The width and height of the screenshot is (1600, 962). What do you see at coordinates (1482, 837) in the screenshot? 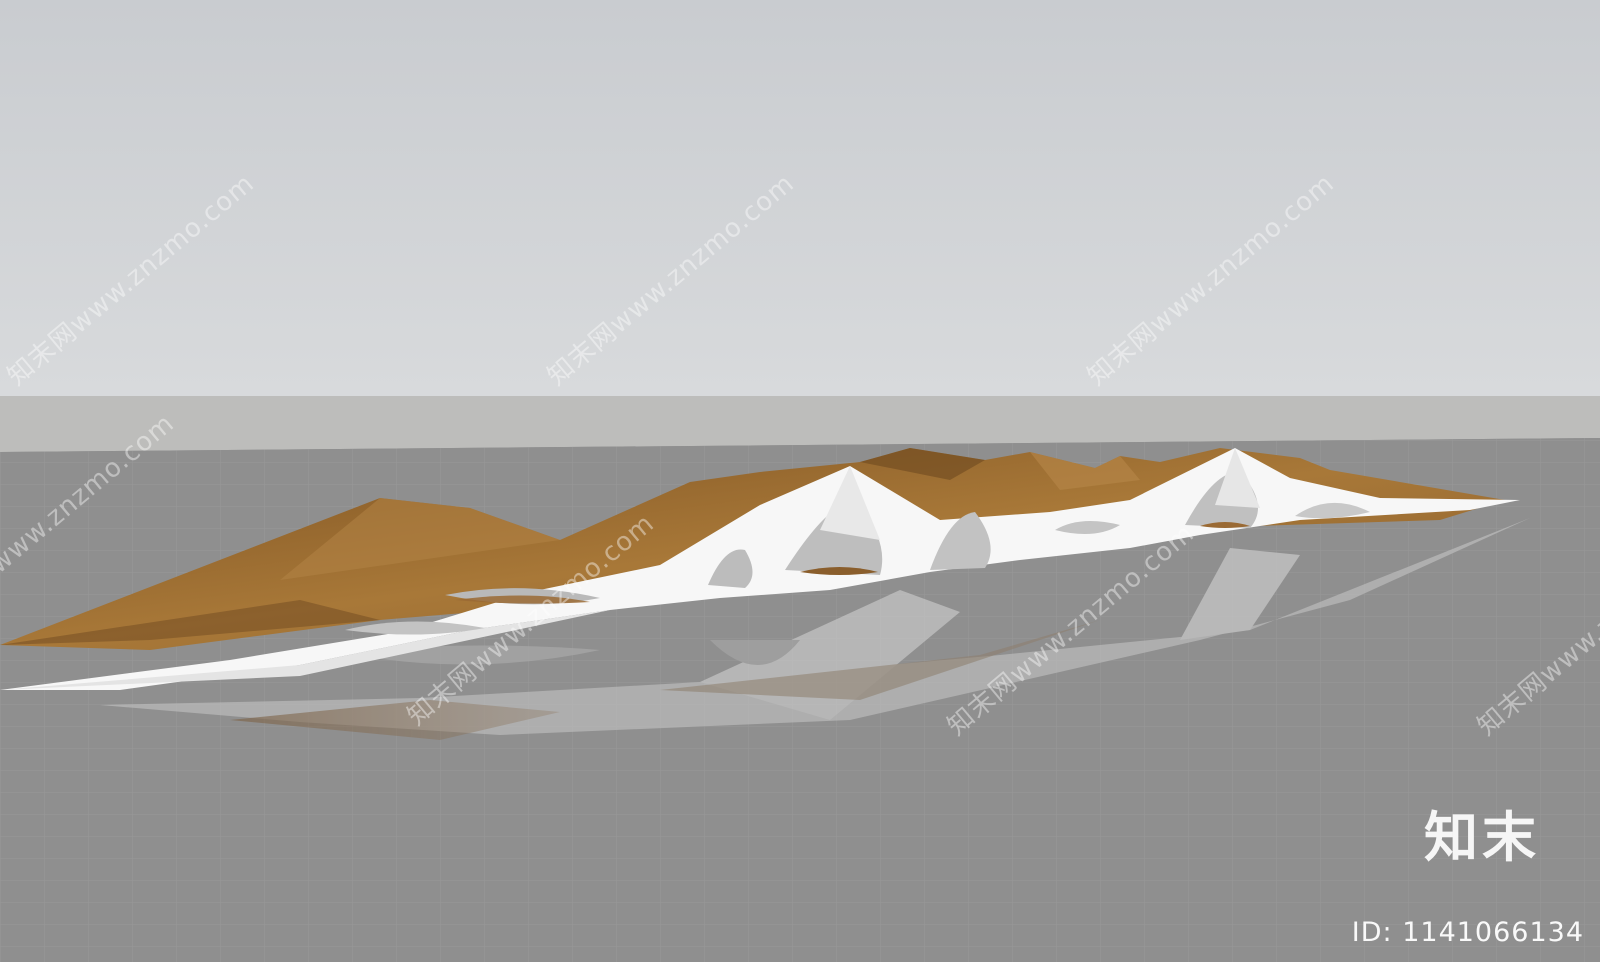
I see `brand-logo-text: 知末` at bounding box center [1482, 837].